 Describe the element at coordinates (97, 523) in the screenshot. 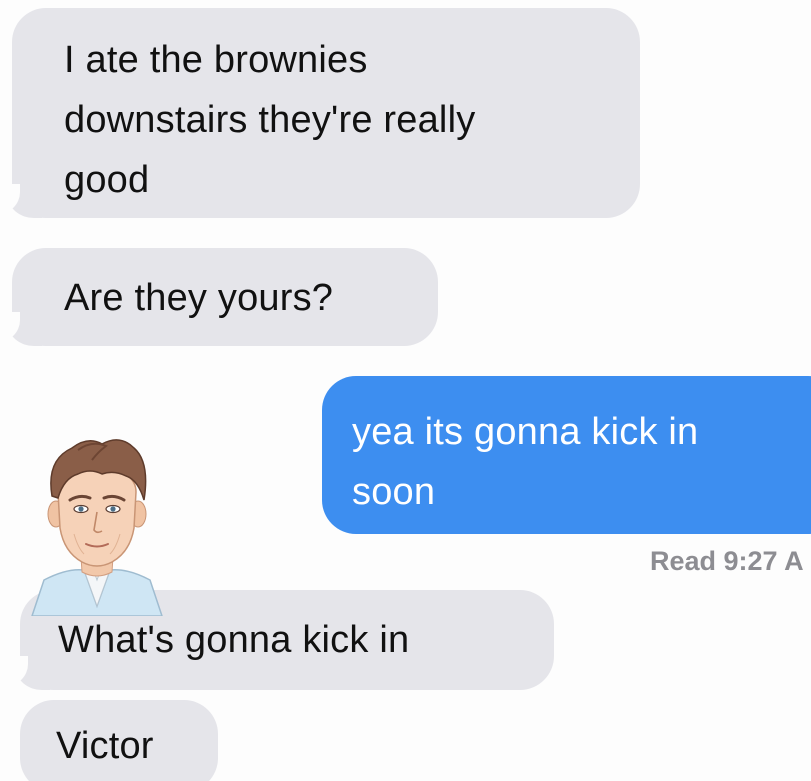

I see `cartoon-man-avatar-icon` at that location.